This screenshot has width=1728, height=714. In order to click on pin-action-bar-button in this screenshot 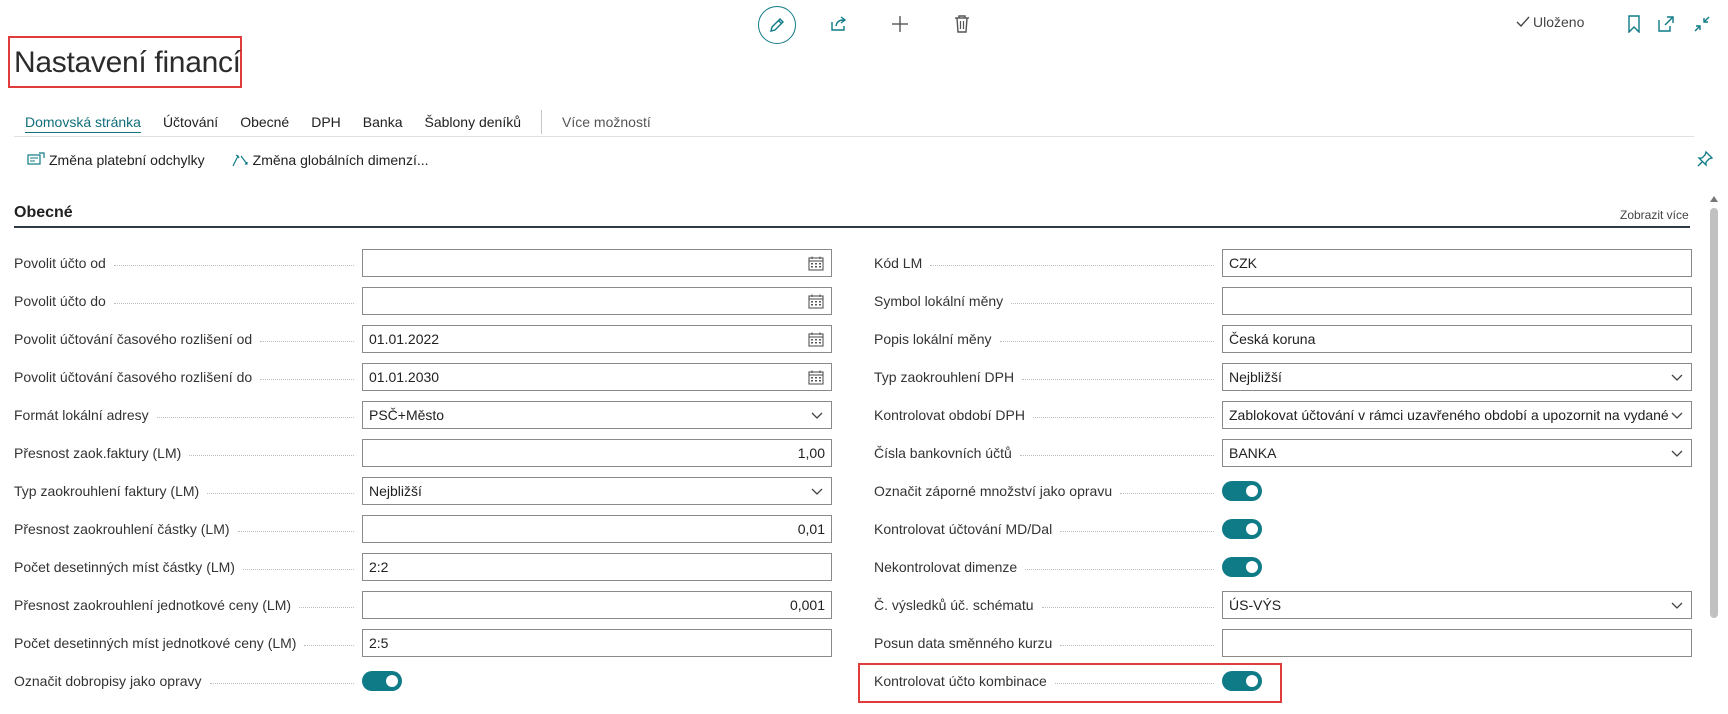, I will do `click(1706, 160)`.